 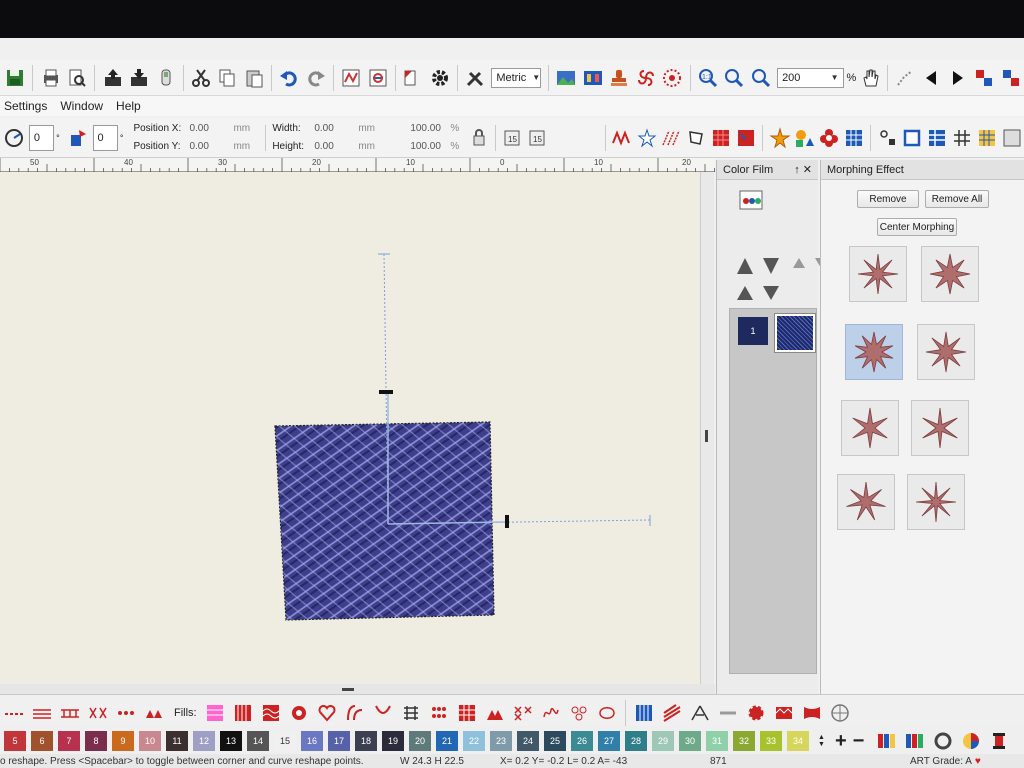 I want to click on previous-arrow-icon, so click(x=931, y=78).